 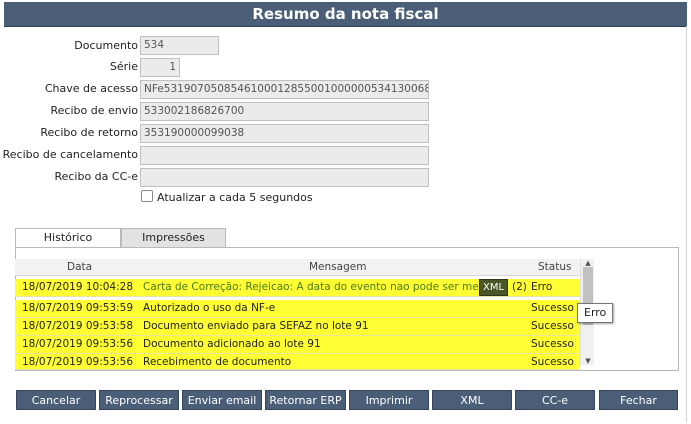 What do you see at coordinates (160, 67) in the screenshot?
I see `serie-field: 1` at bounding box center [160, 67].